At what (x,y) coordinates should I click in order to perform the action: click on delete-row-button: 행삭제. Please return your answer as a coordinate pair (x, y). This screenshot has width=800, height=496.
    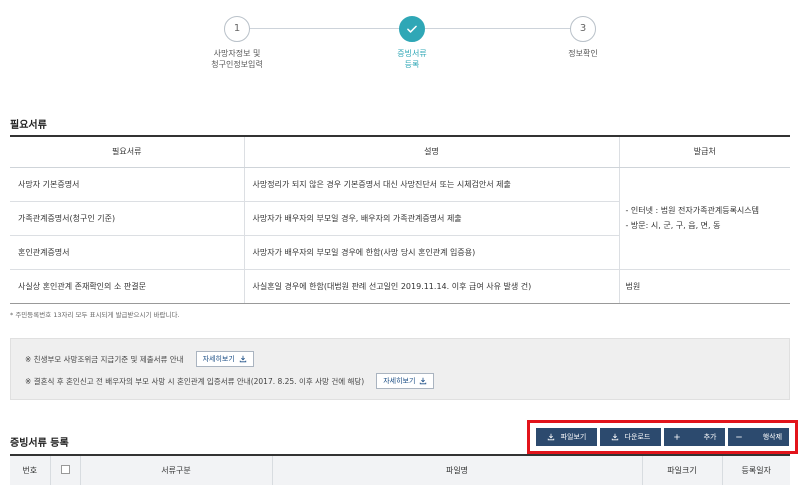
    Looking at the image, I should click on (758, 437).